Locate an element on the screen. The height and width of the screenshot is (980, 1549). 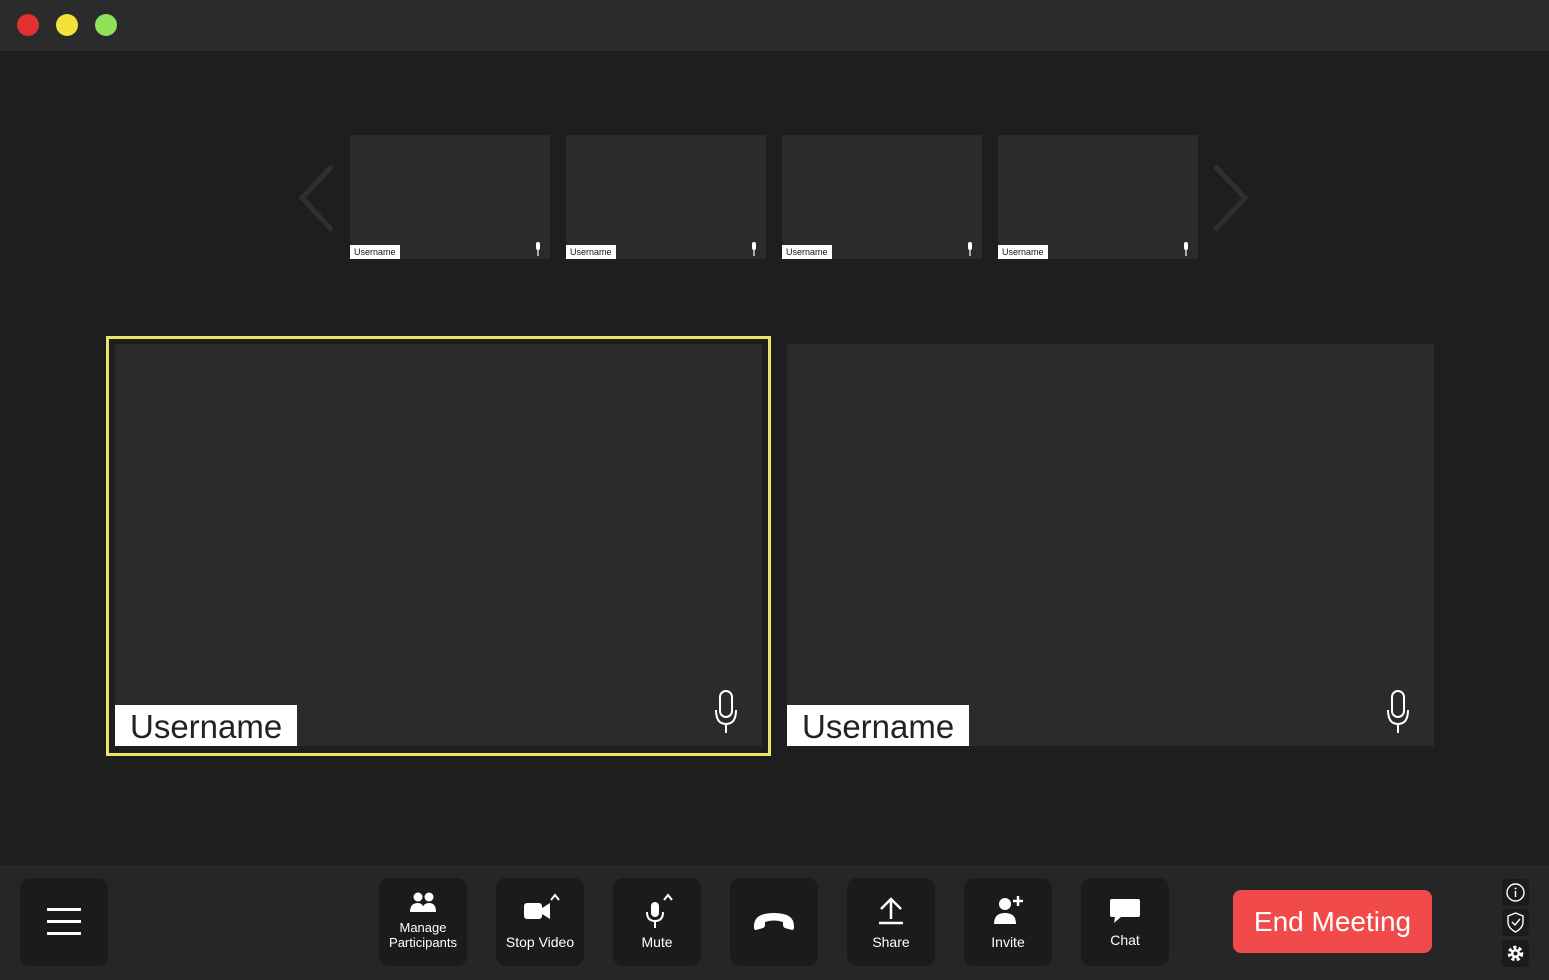
phone-hangup-icon is located at coordinates (774, 921).